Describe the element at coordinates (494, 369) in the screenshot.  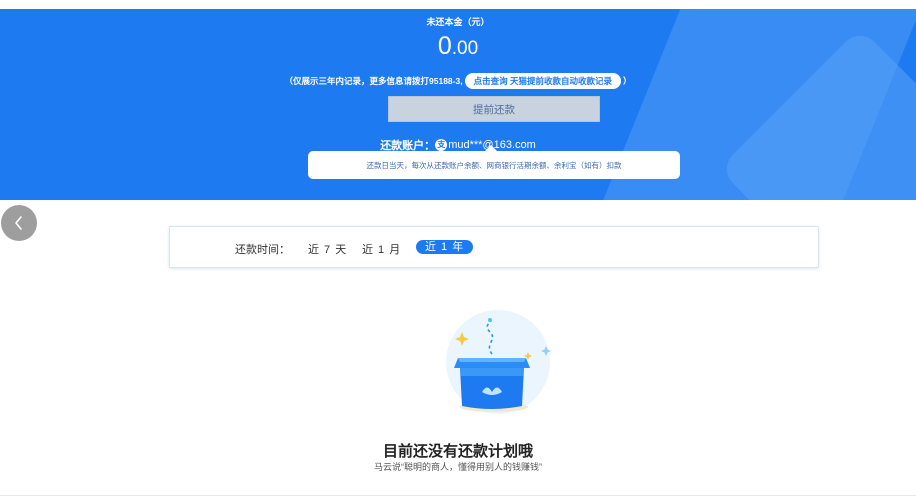
I see `empty-box-icon` at that location.